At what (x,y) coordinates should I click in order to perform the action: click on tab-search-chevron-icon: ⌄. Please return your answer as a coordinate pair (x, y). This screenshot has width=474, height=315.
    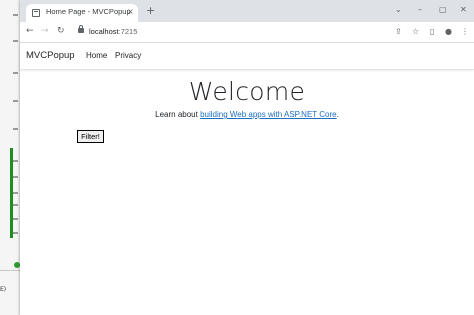
    Looking at the image, I should click on (398, 10).